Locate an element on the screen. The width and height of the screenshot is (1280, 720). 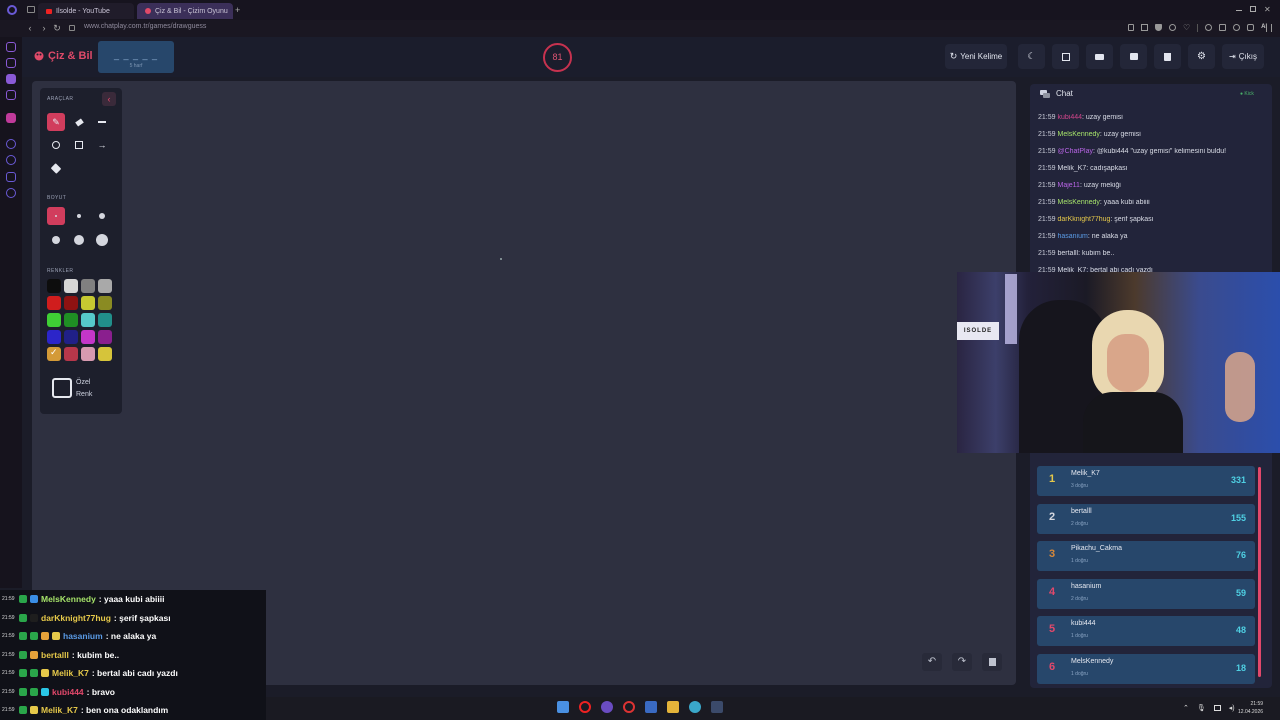
start-icon is located at coordinates (563, 707).